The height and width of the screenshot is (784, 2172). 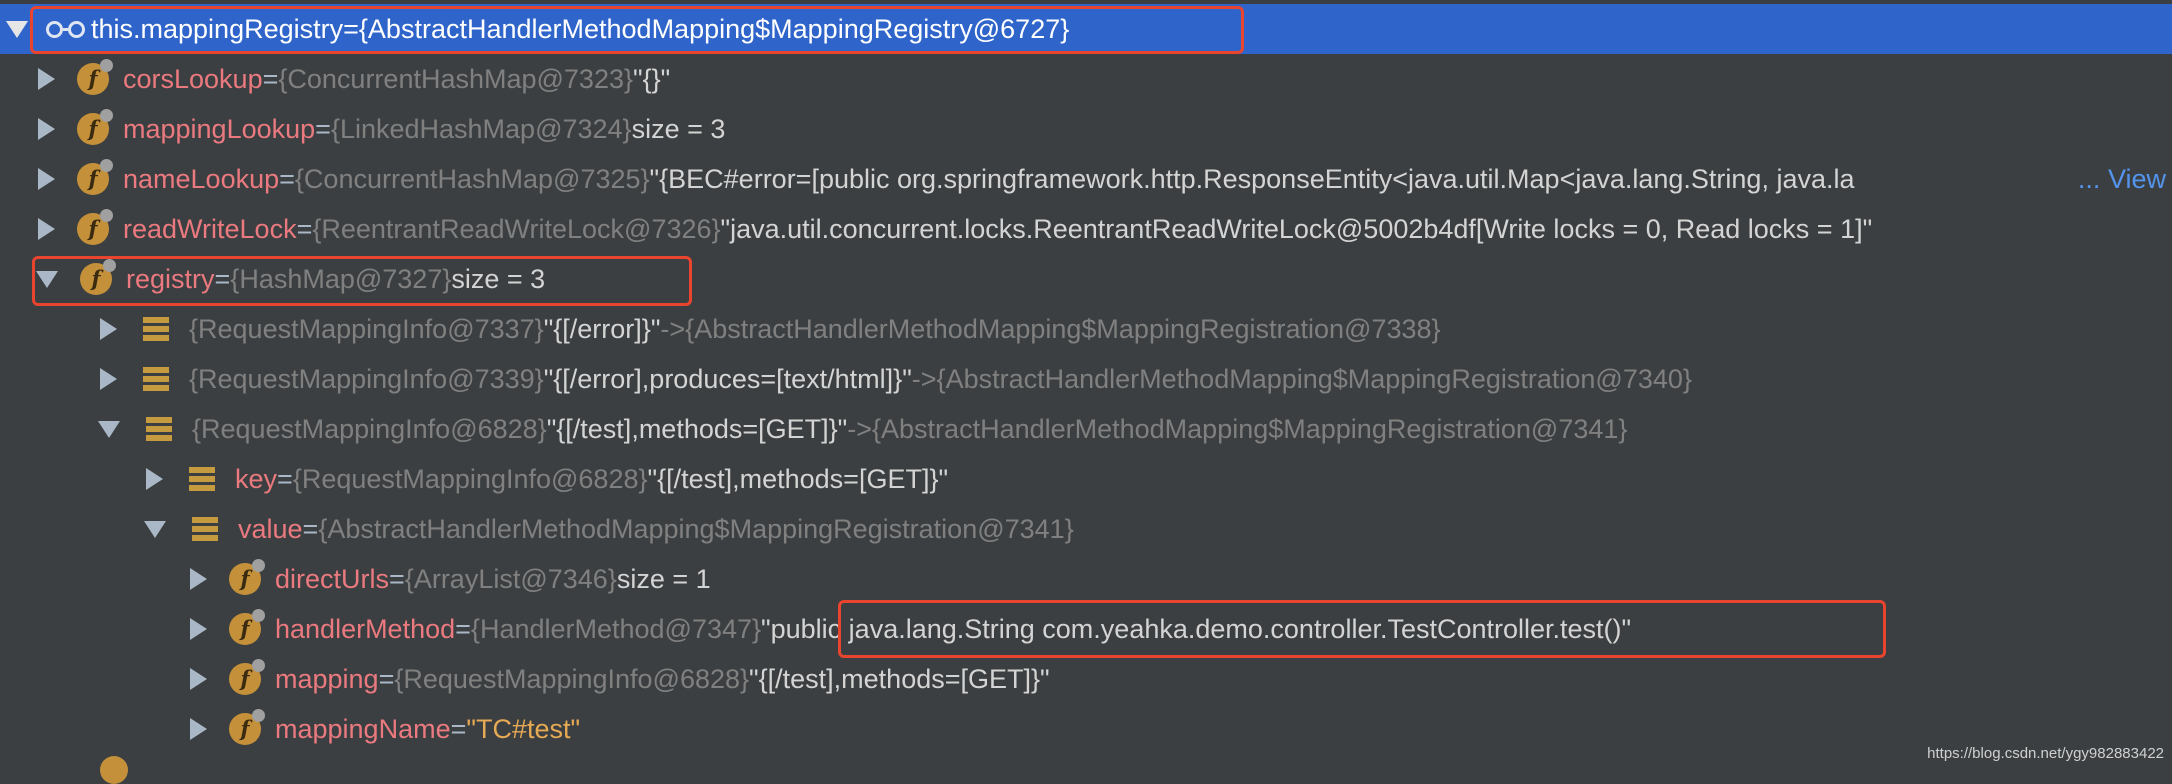 I want to click on field-type: {HashMap@7327}, so click(x=341, y=278).